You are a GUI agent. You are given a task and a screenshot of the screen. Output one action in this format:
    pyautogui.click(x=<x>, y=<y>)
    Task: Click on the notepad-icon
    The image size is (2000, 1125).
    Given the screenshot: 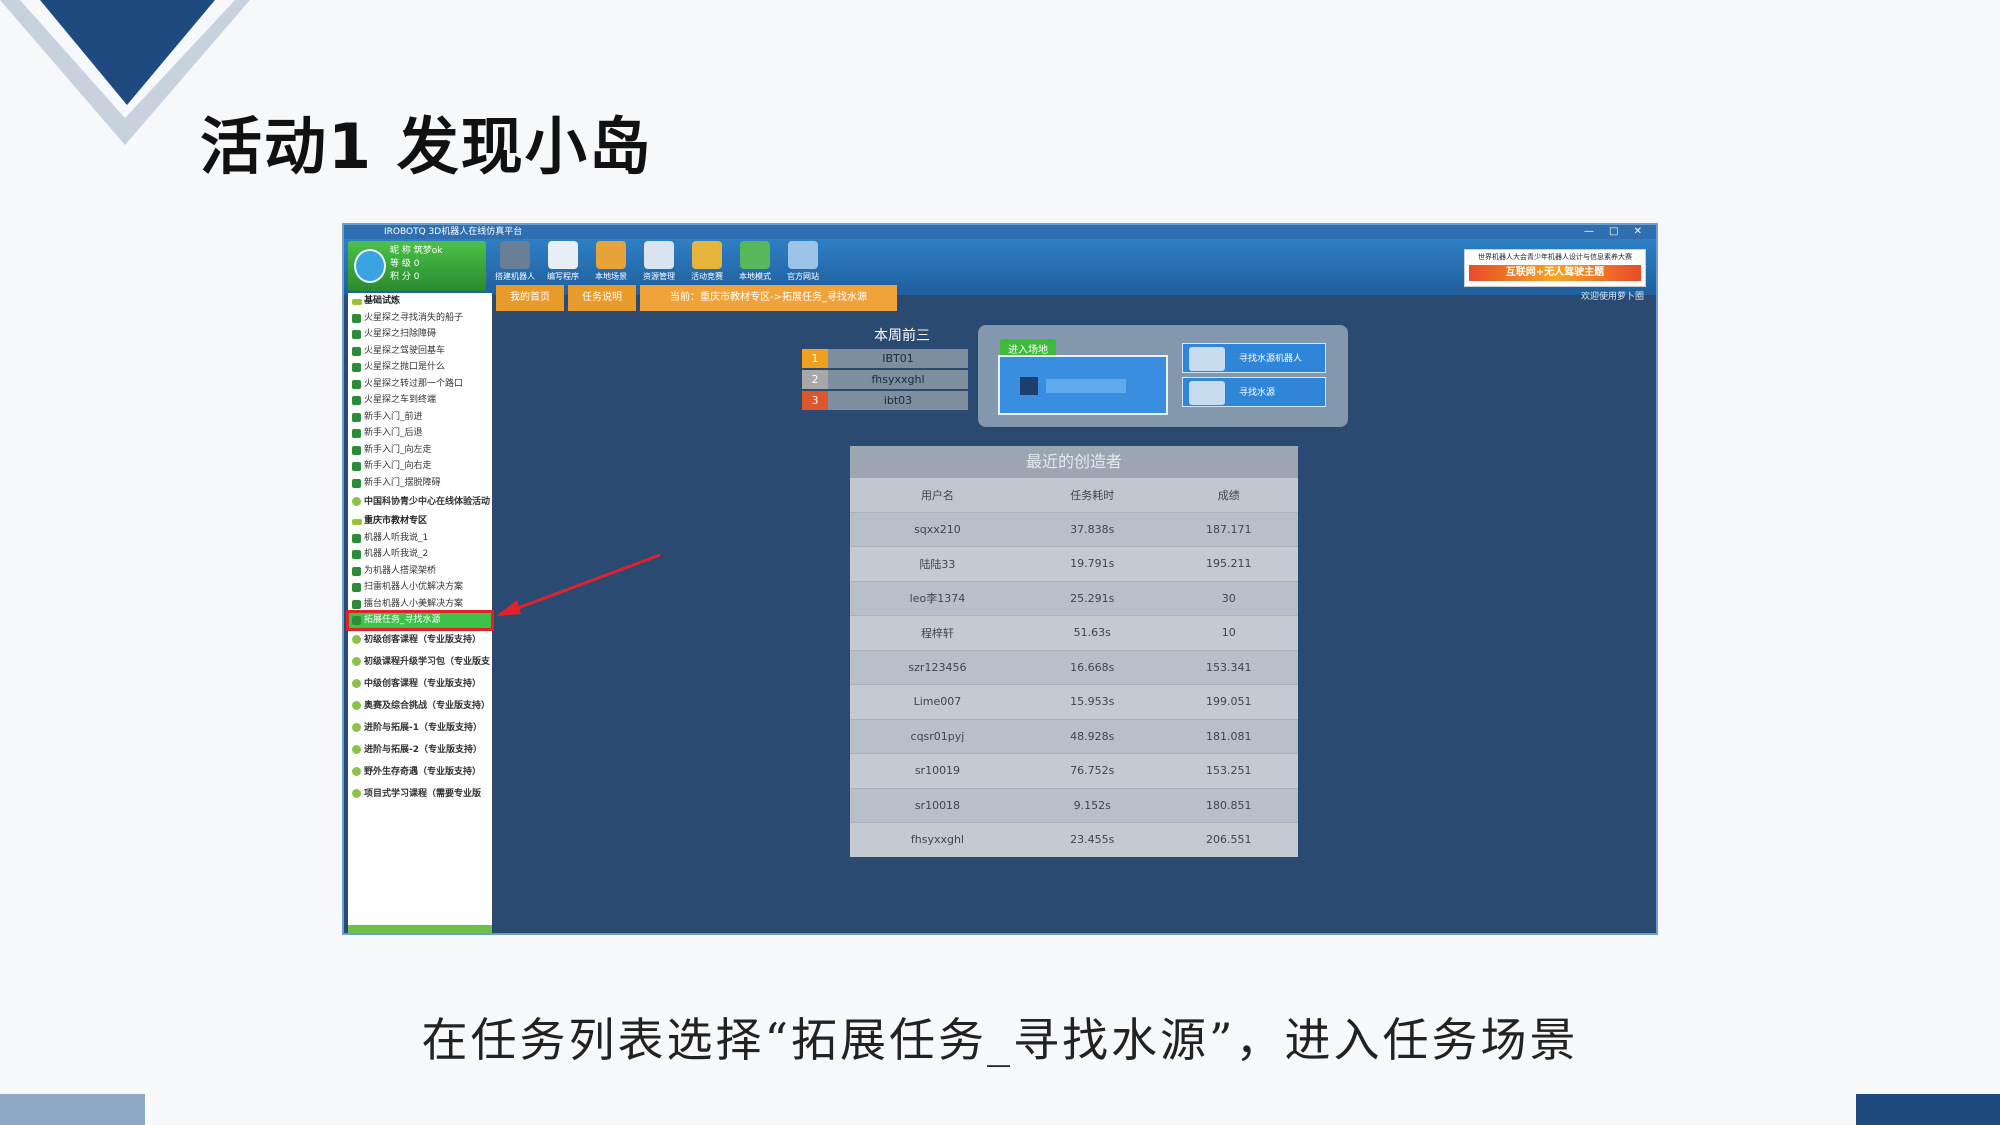 What is the action you would take?
    pyautogui.click(x=563, y=255)
    